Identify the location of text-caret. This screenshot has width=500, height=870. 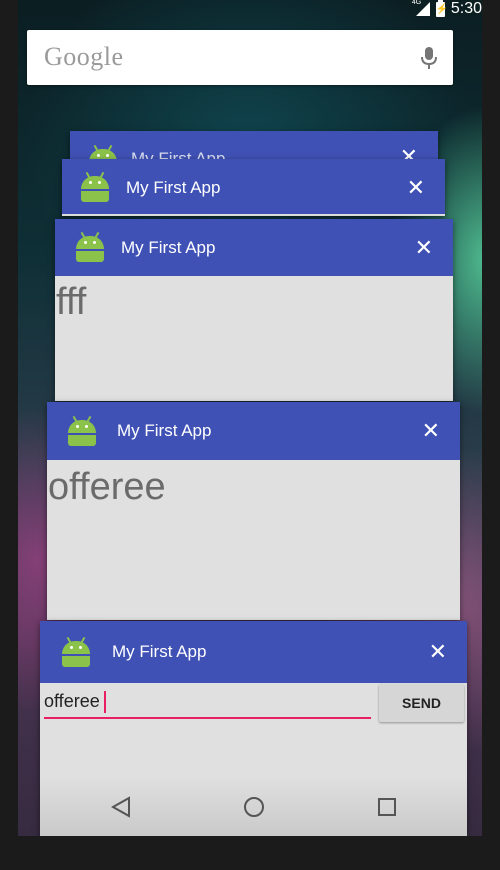
(105, 702).